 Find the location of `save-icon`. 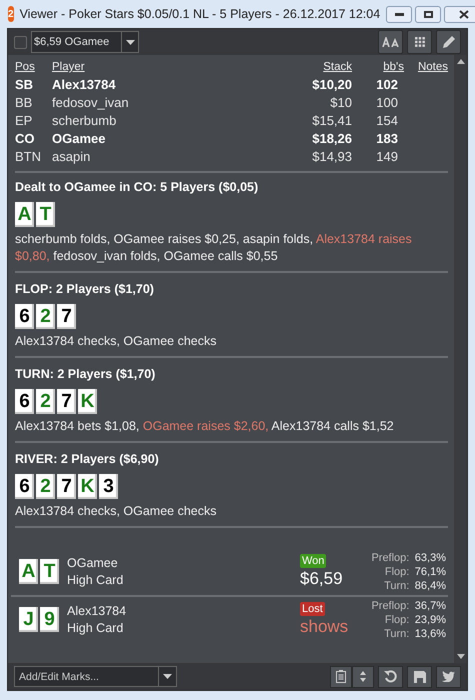

save-icon is located at coordinates (420, 676).